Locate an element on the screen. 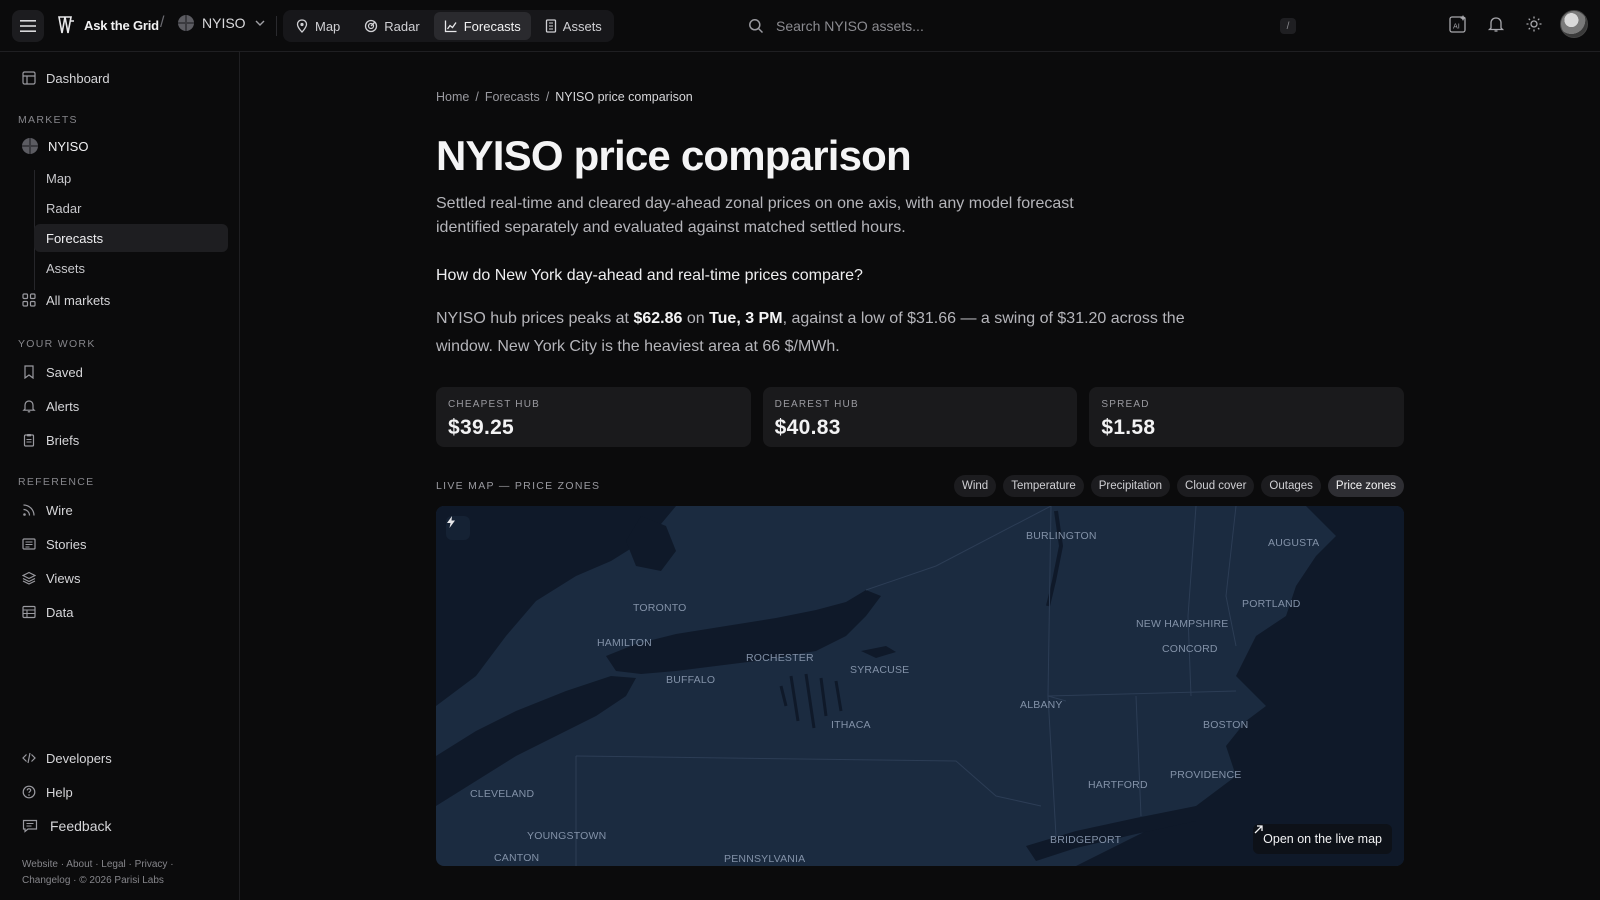  open-live-map-button: Open on the live map is located at coordinates (1322, 839).